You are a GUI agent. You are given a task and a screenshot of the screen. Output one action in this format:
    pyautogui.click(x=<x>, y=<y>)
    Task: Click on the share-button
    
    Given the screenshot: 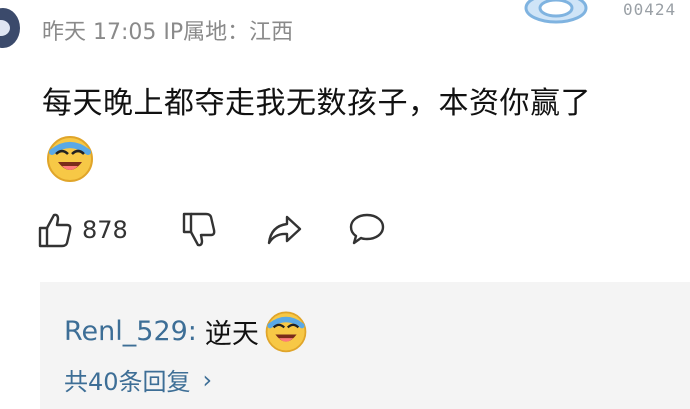 What is the action you would take?
    pyautogui.click(x=284, y=230)
    